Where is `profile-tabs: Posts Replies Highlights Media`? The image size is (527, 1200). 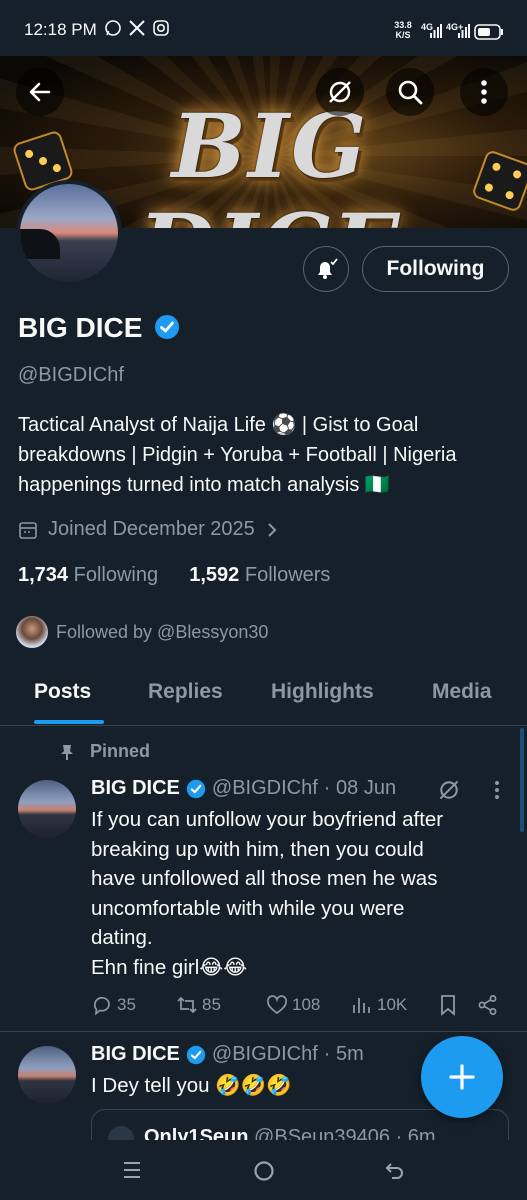 profile-tabs: Posts Replies Highlights Media is located at coordinates (263, 697).